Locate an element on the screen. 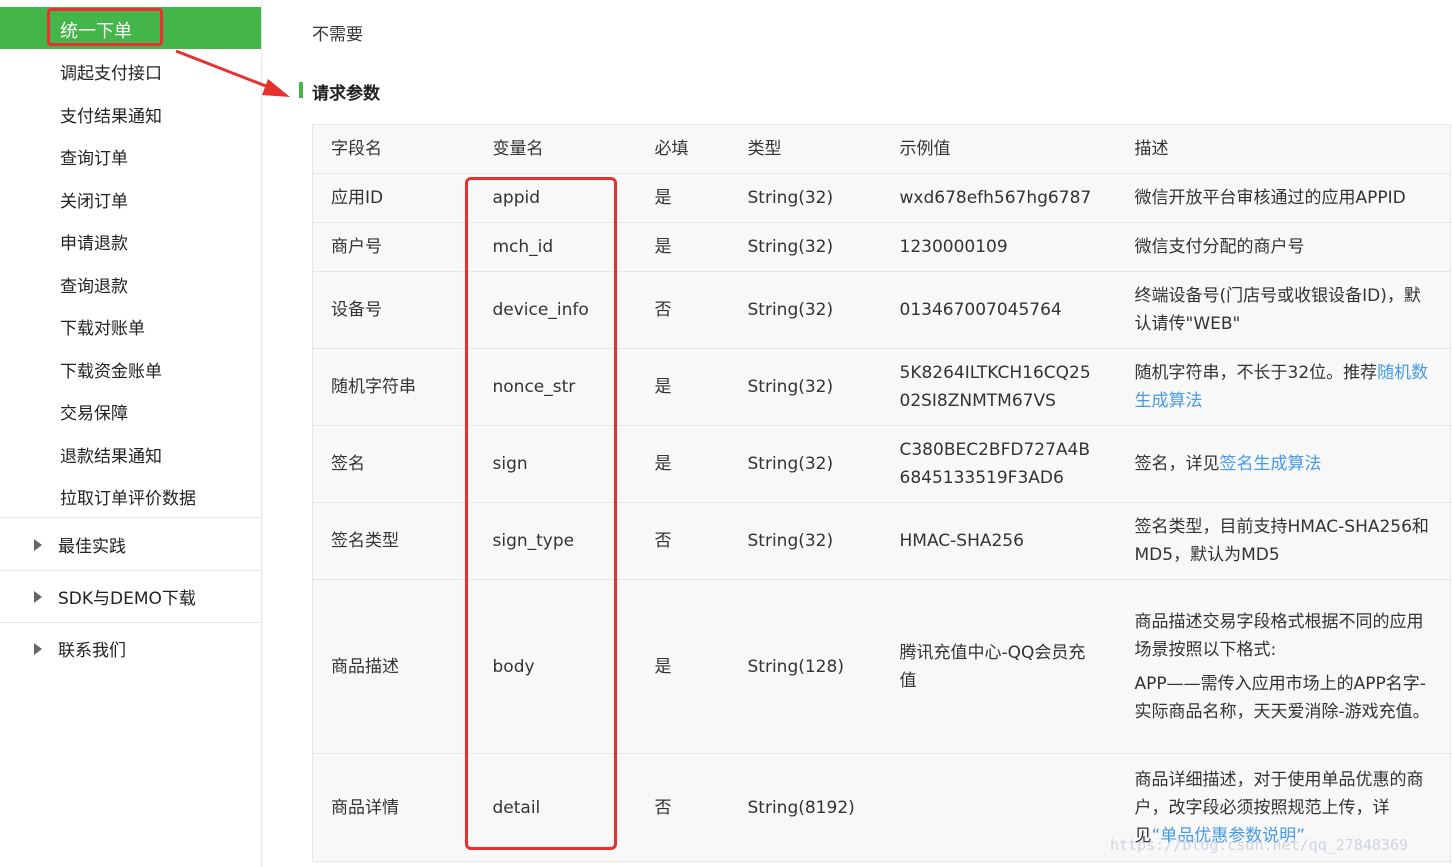  column-header: 类型 is located at coordinates (805, 149).